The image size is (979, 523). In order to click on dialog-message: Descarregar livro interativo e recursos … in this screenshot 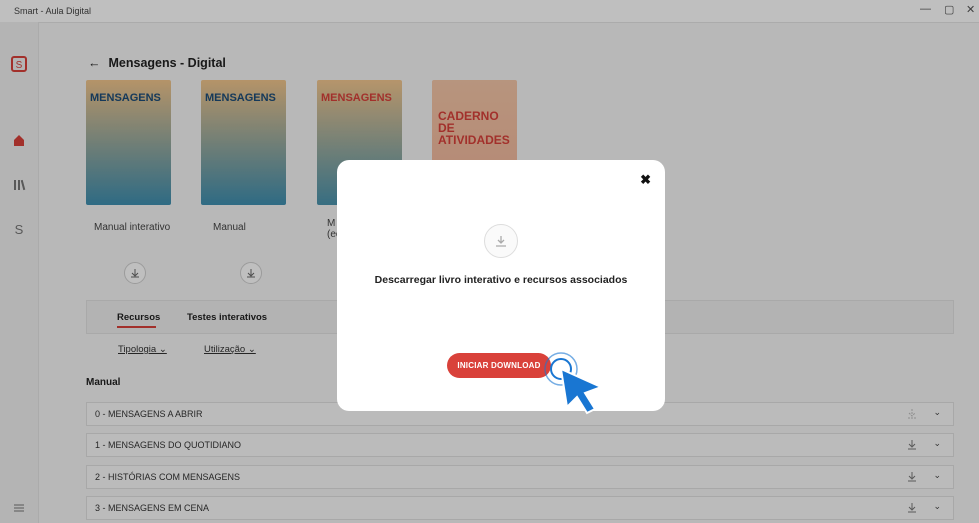, I will do `click(501, 280)`.